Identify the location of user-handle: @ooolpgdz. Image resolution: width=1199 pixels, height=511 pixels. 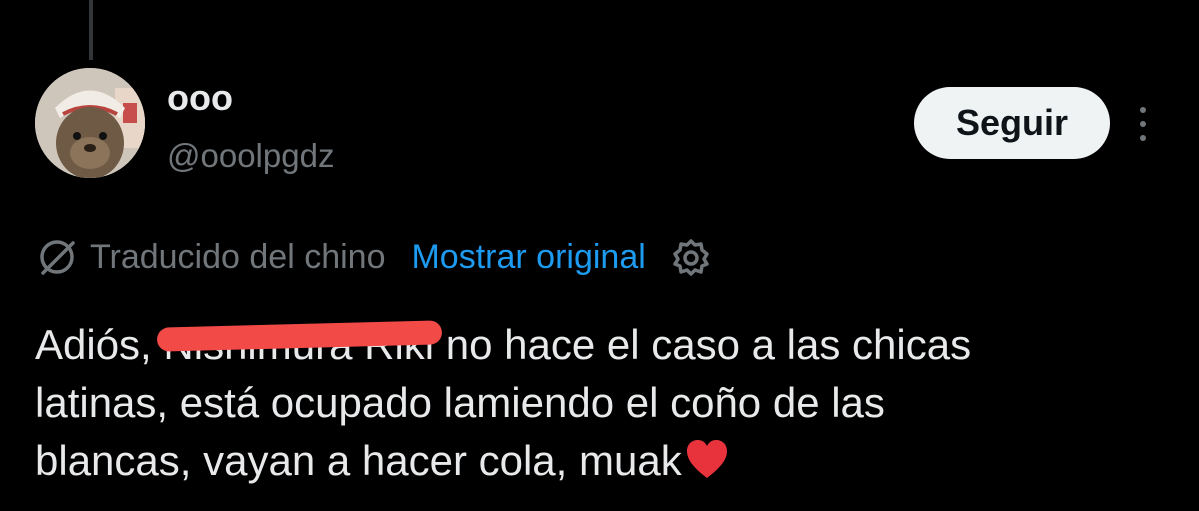
(250, 156).